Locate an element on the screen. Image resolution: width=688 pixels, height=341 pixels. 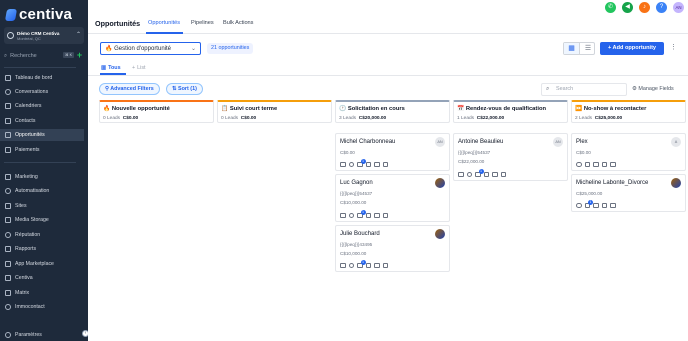
card-value: C$0.00 is located at coordinates (347, 152).